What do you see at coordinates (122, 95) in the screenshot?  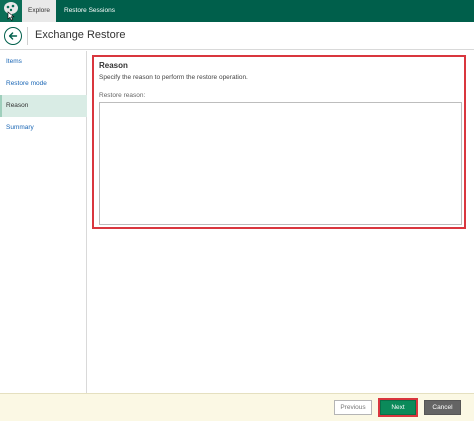 I see `restore-reason-label: Restore reason:` at bounding box center [122, 95].